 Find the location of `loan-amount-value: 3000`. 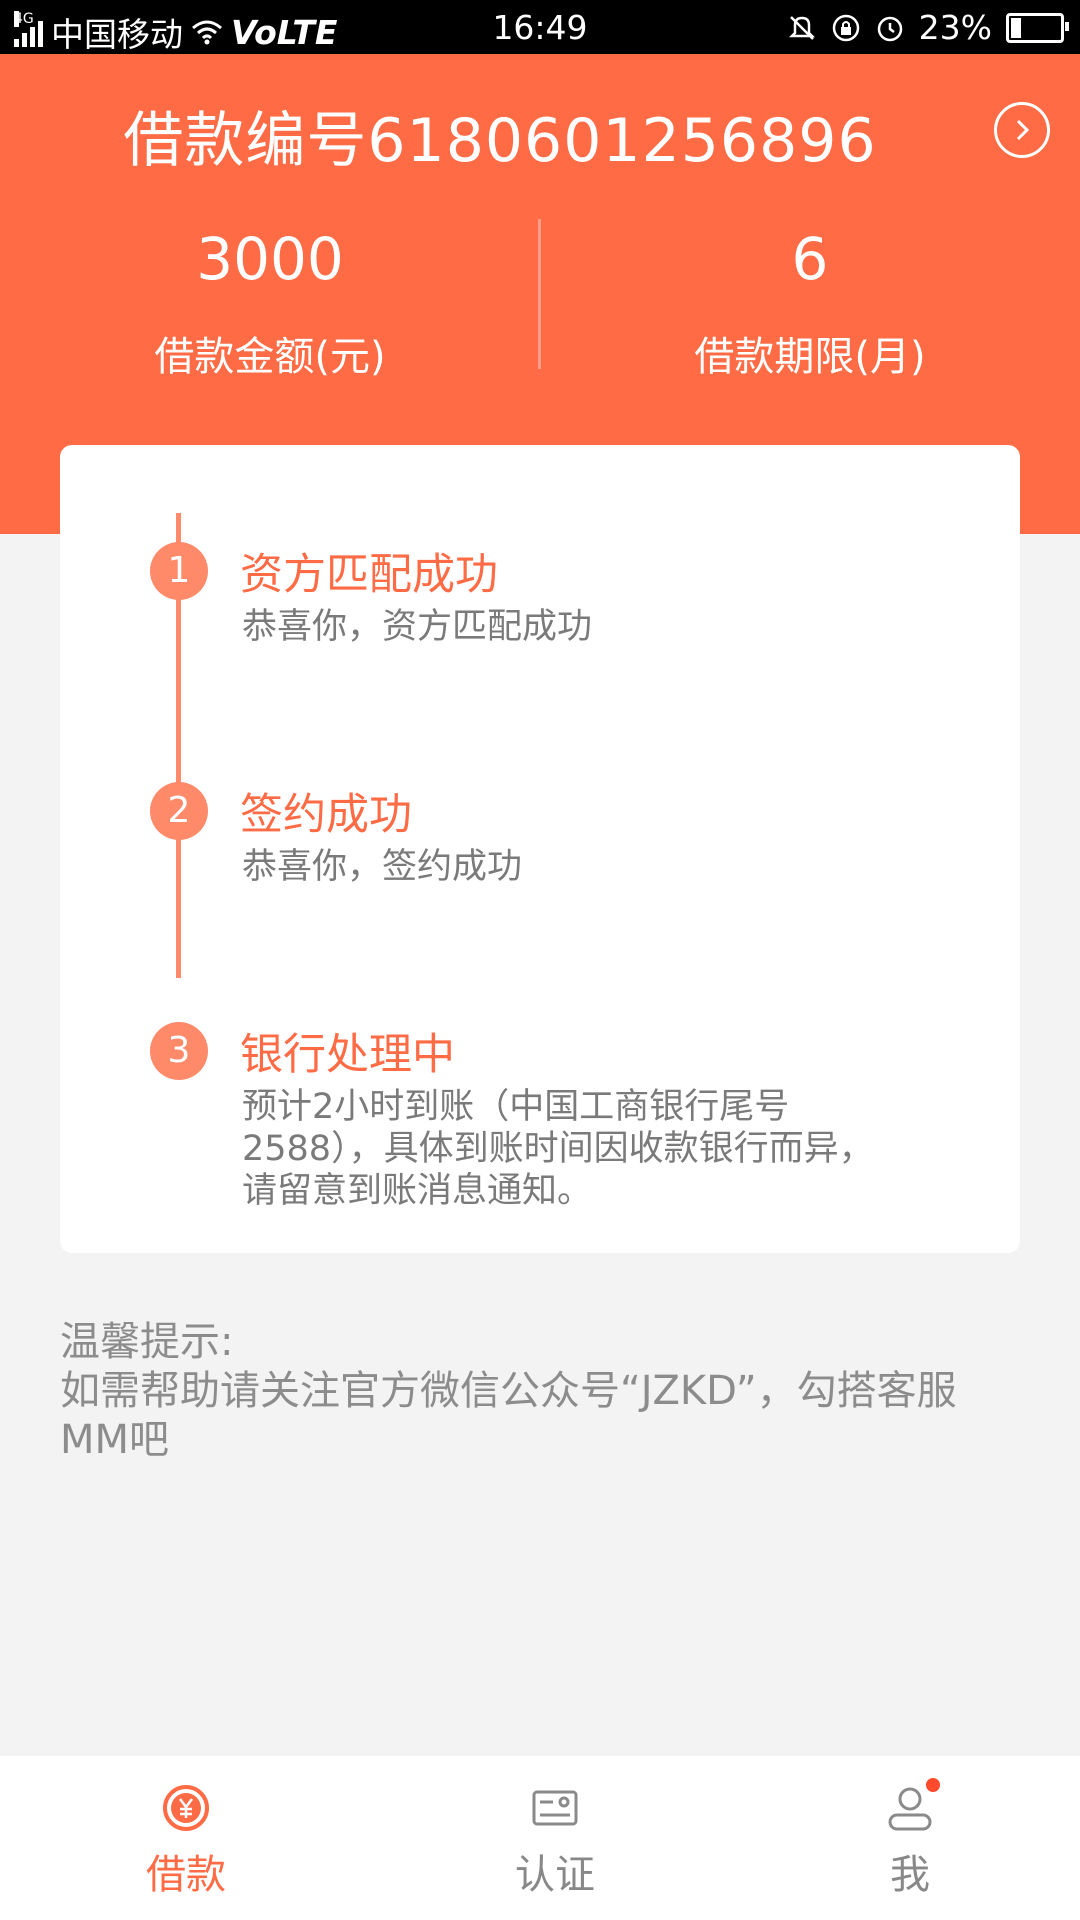

loan-amount-value: 3000 is located at coordinates (270, 259).